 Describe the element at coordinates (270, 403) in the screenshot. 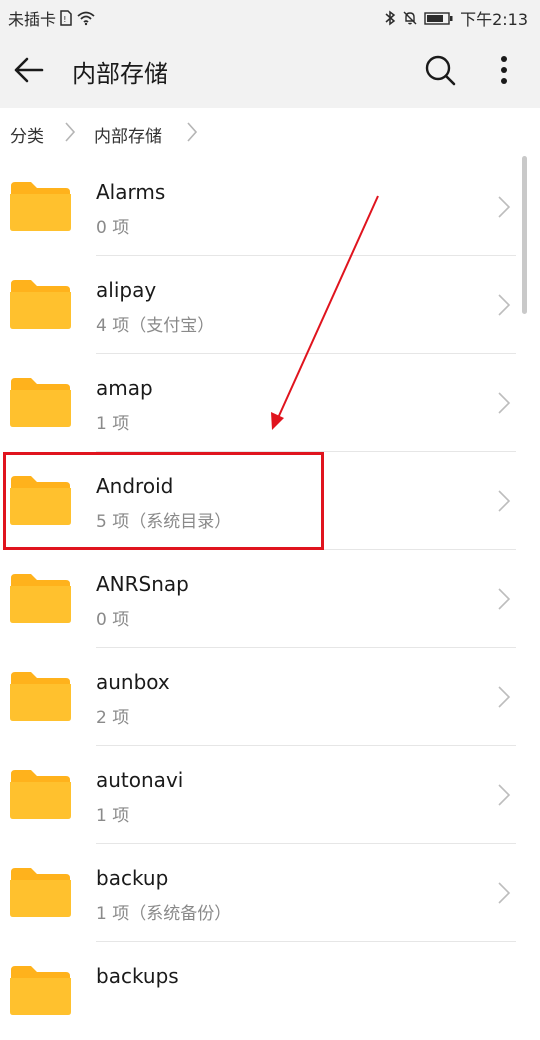

I see `list-item: amap 1 项` at that location.